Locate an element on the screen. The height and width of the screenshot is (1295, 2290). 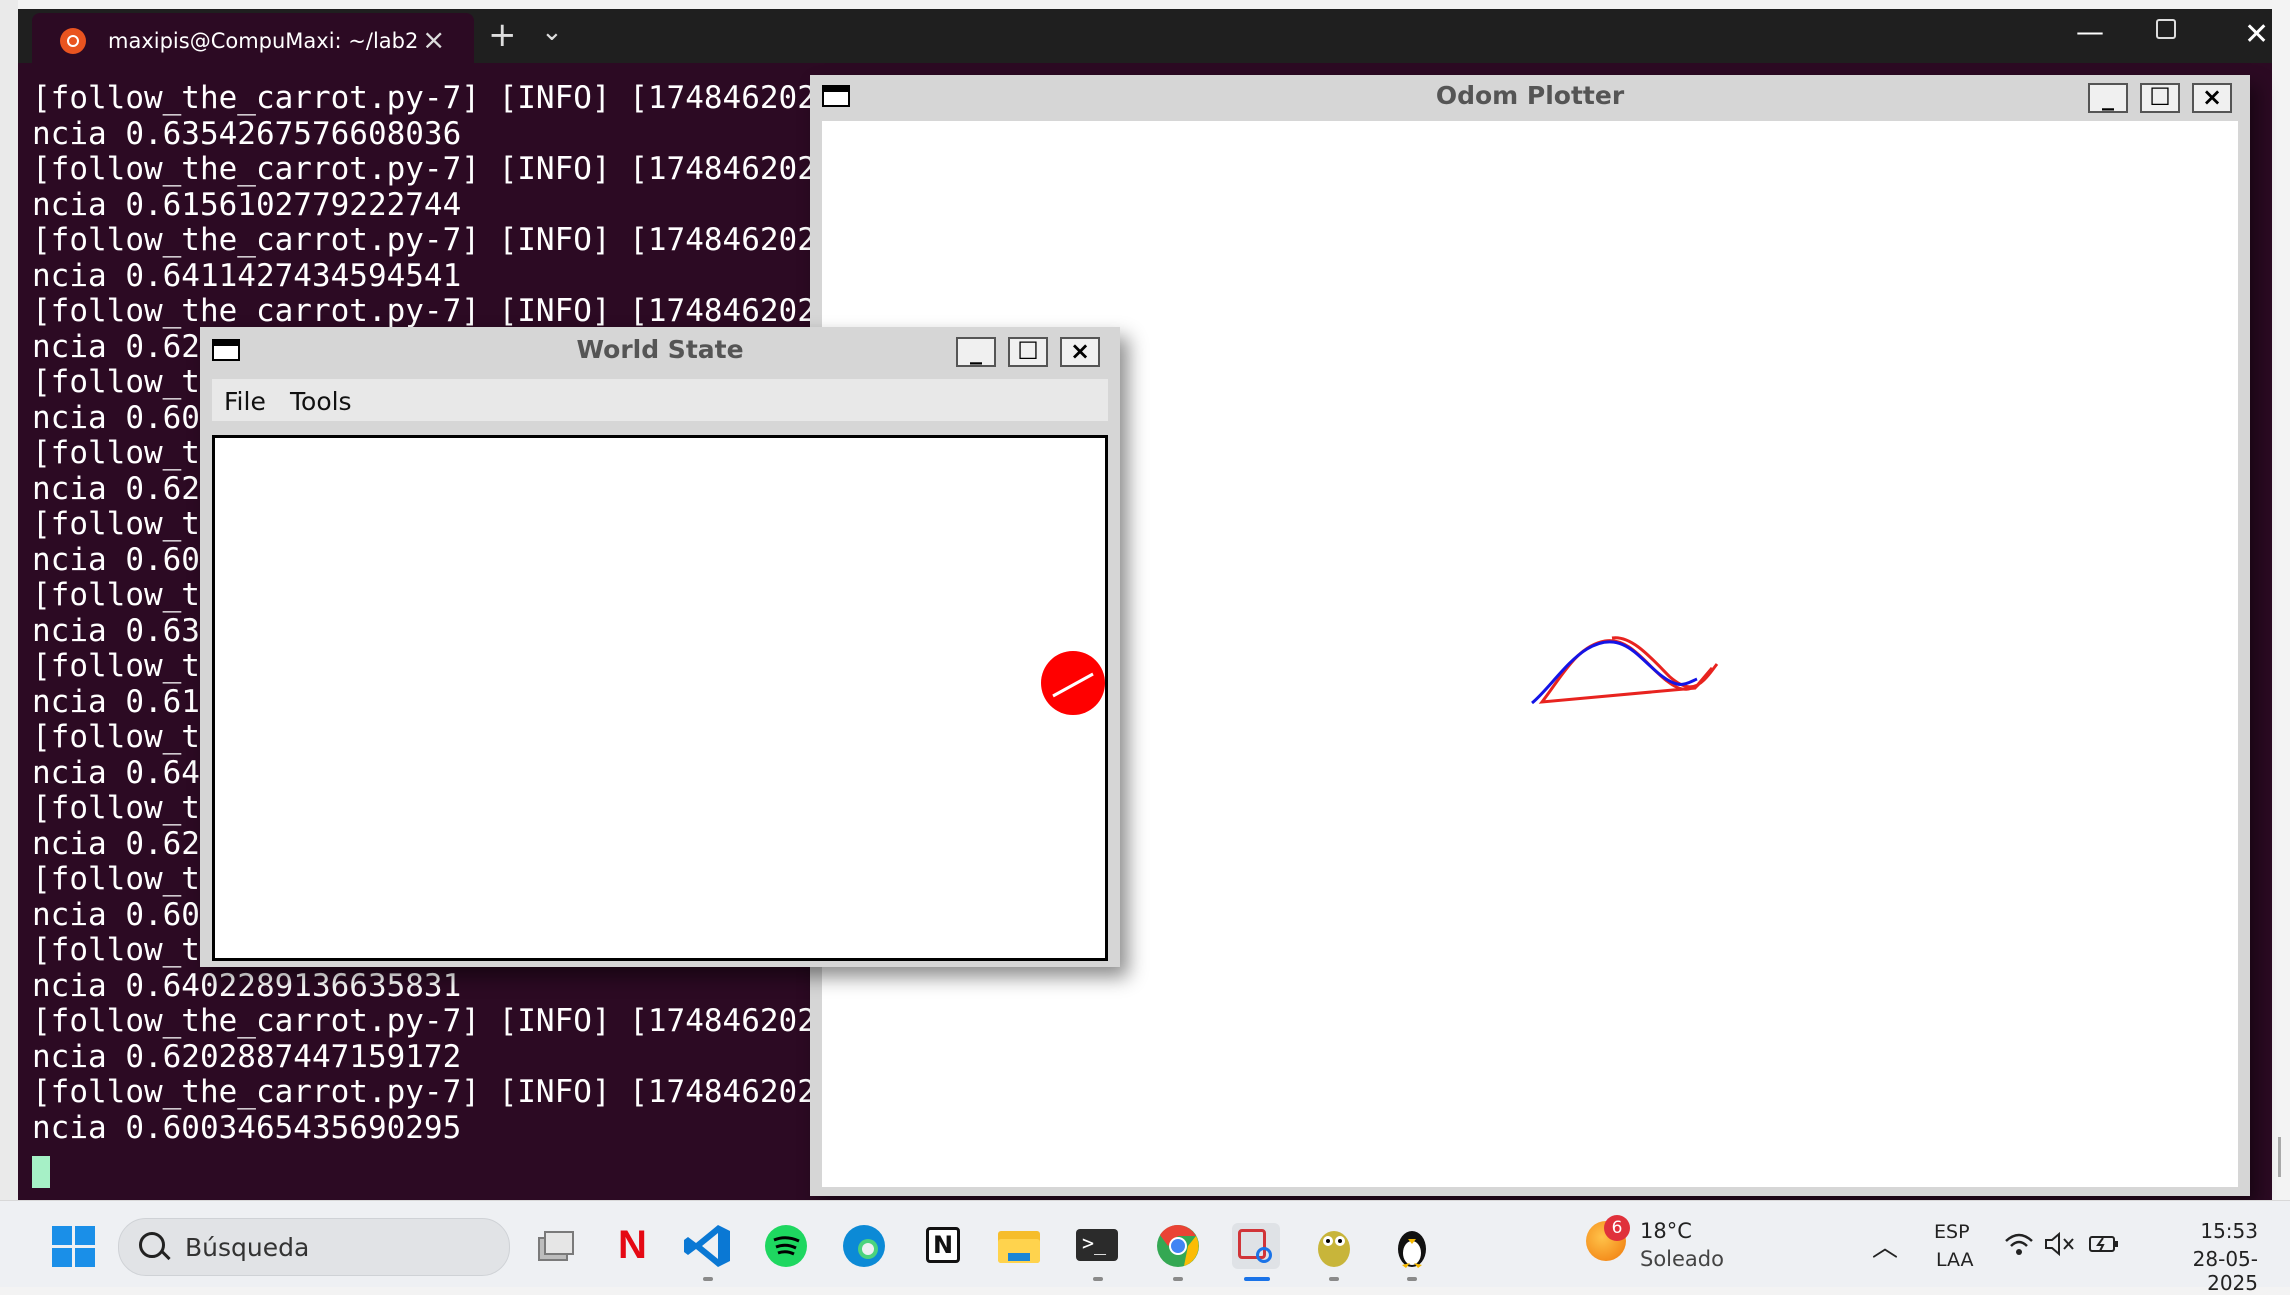
wifi-icon is located at coordinates (2019, 1246).